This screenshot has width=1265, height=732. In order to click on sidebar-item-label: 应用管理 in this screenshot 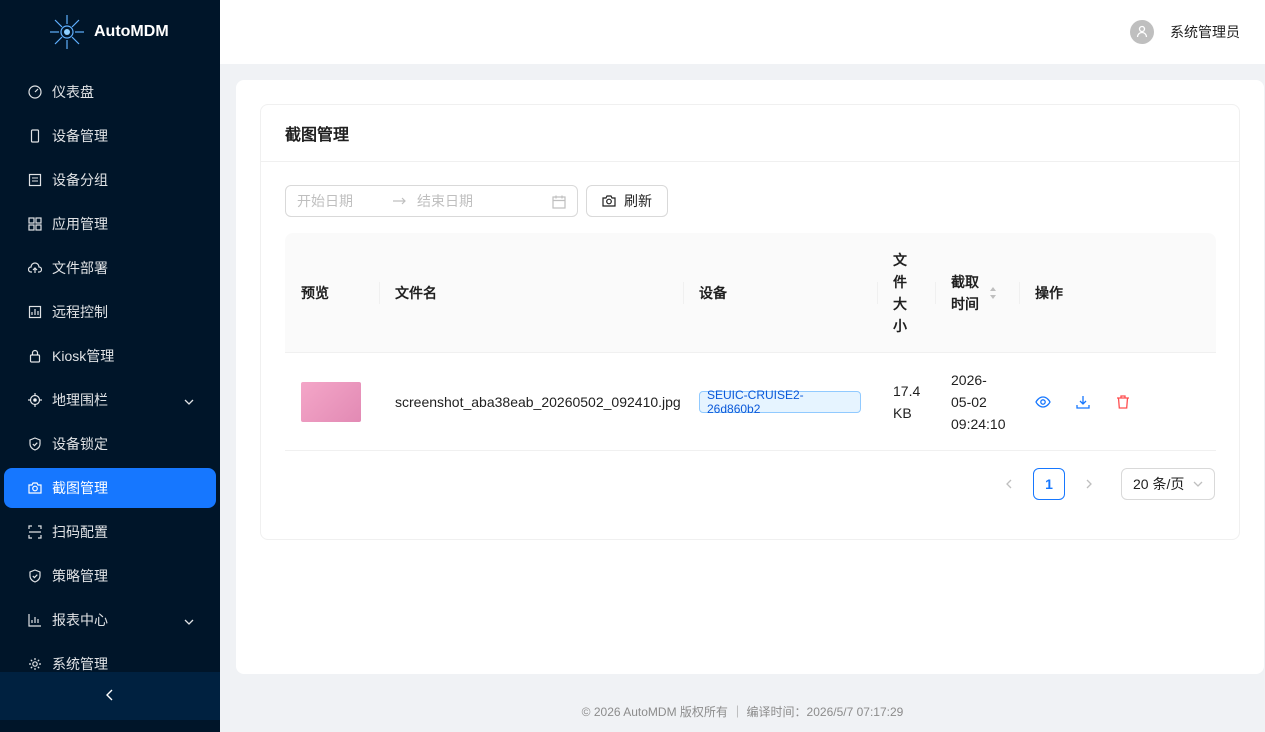, I will do `click(80, 224)`.